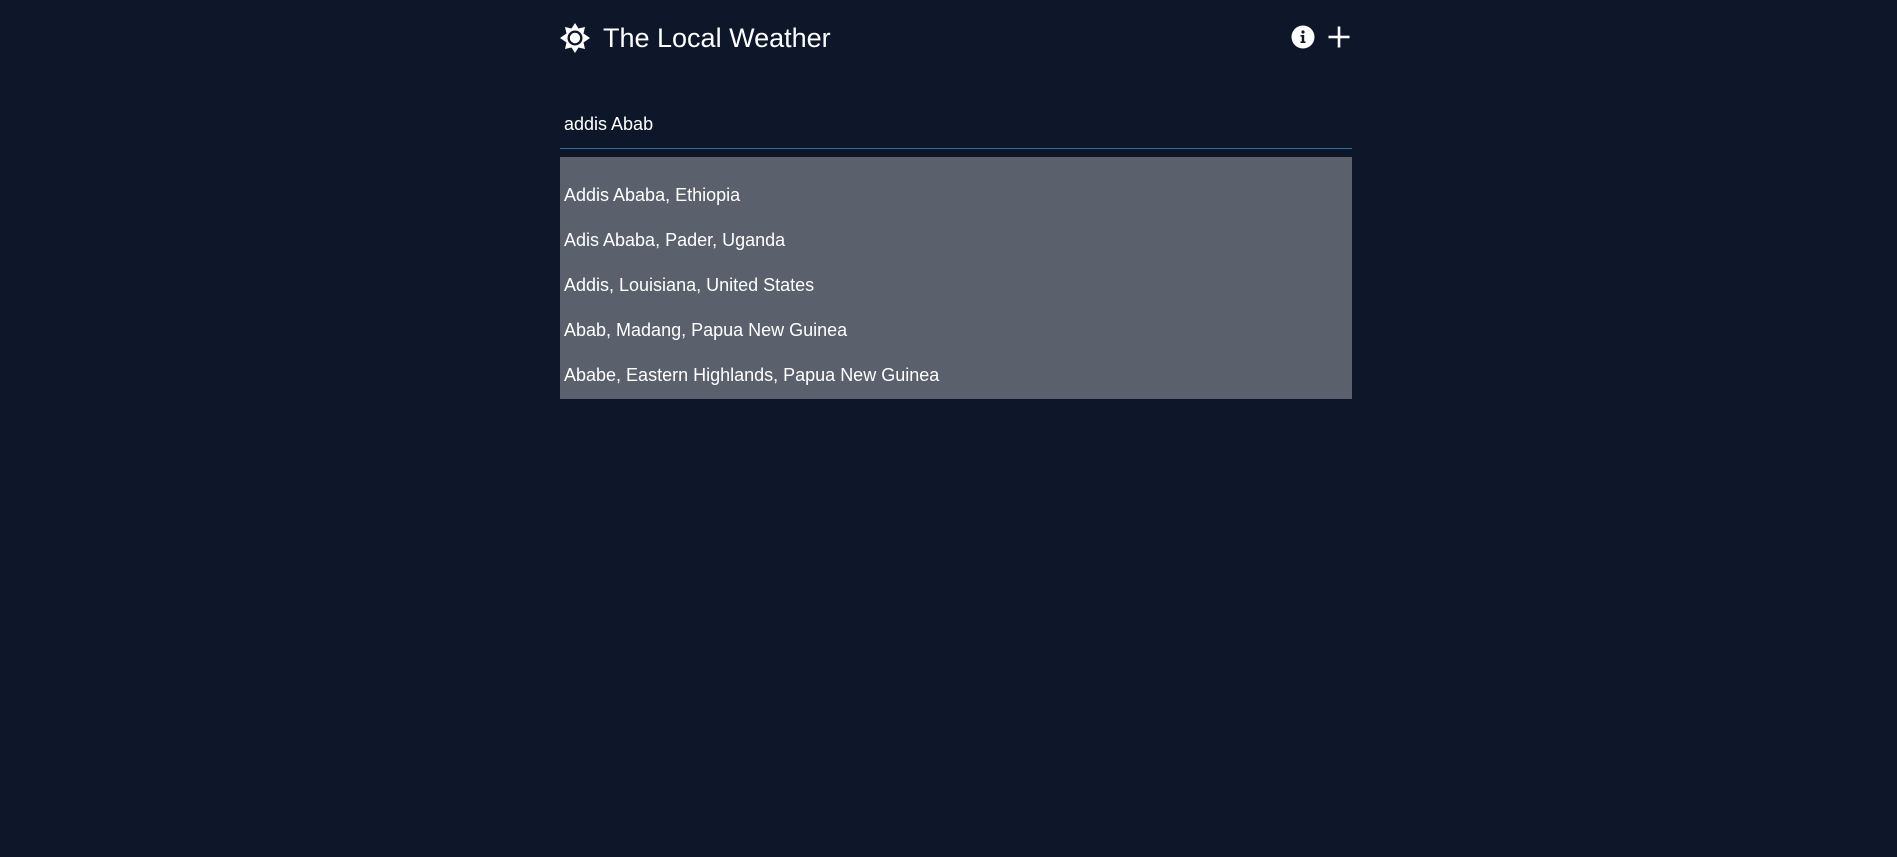  Describe the element at coordinates (956, 195) in the screenshot. I see `suggestion-item: Addis Ababa, Ethiopia` at that location.